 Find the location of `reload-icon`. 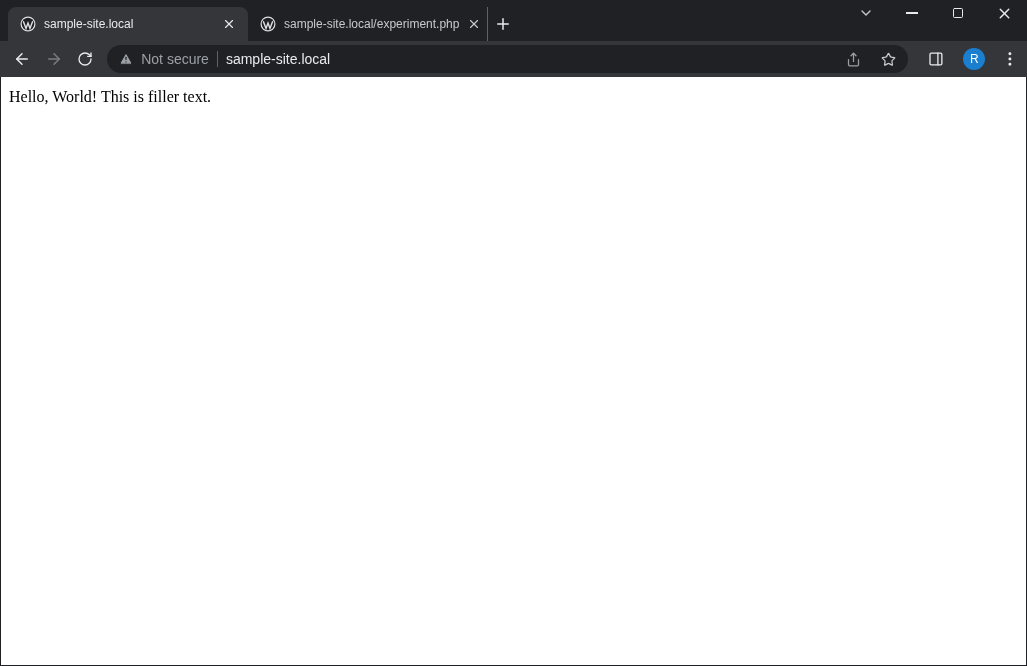

reload-icon is located at coordinates (85, 59).